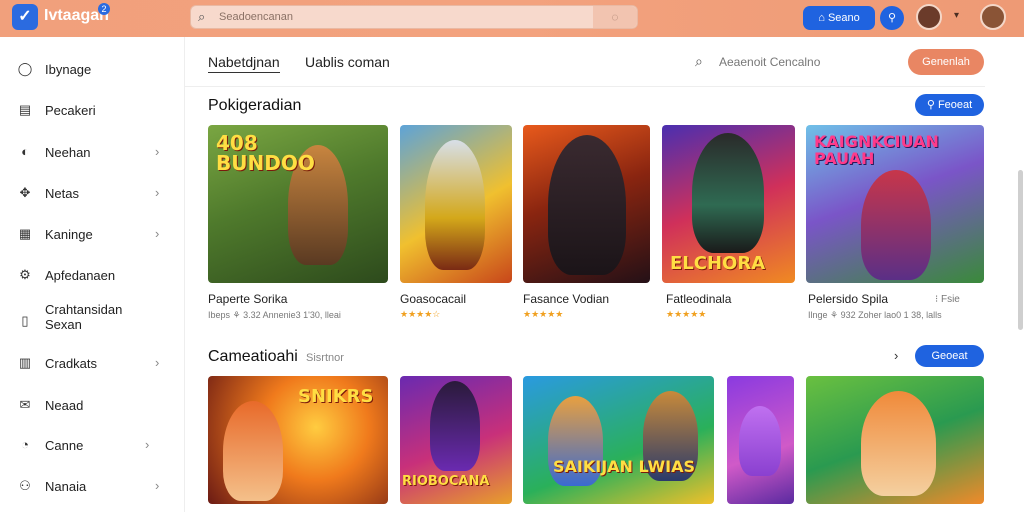 The width and height of the screenshot is (1024, 512). What do you see at coordinates (298, 440) in the screenshot?
I see `game-card: SNIKRS` at bounding box center [298, 440].